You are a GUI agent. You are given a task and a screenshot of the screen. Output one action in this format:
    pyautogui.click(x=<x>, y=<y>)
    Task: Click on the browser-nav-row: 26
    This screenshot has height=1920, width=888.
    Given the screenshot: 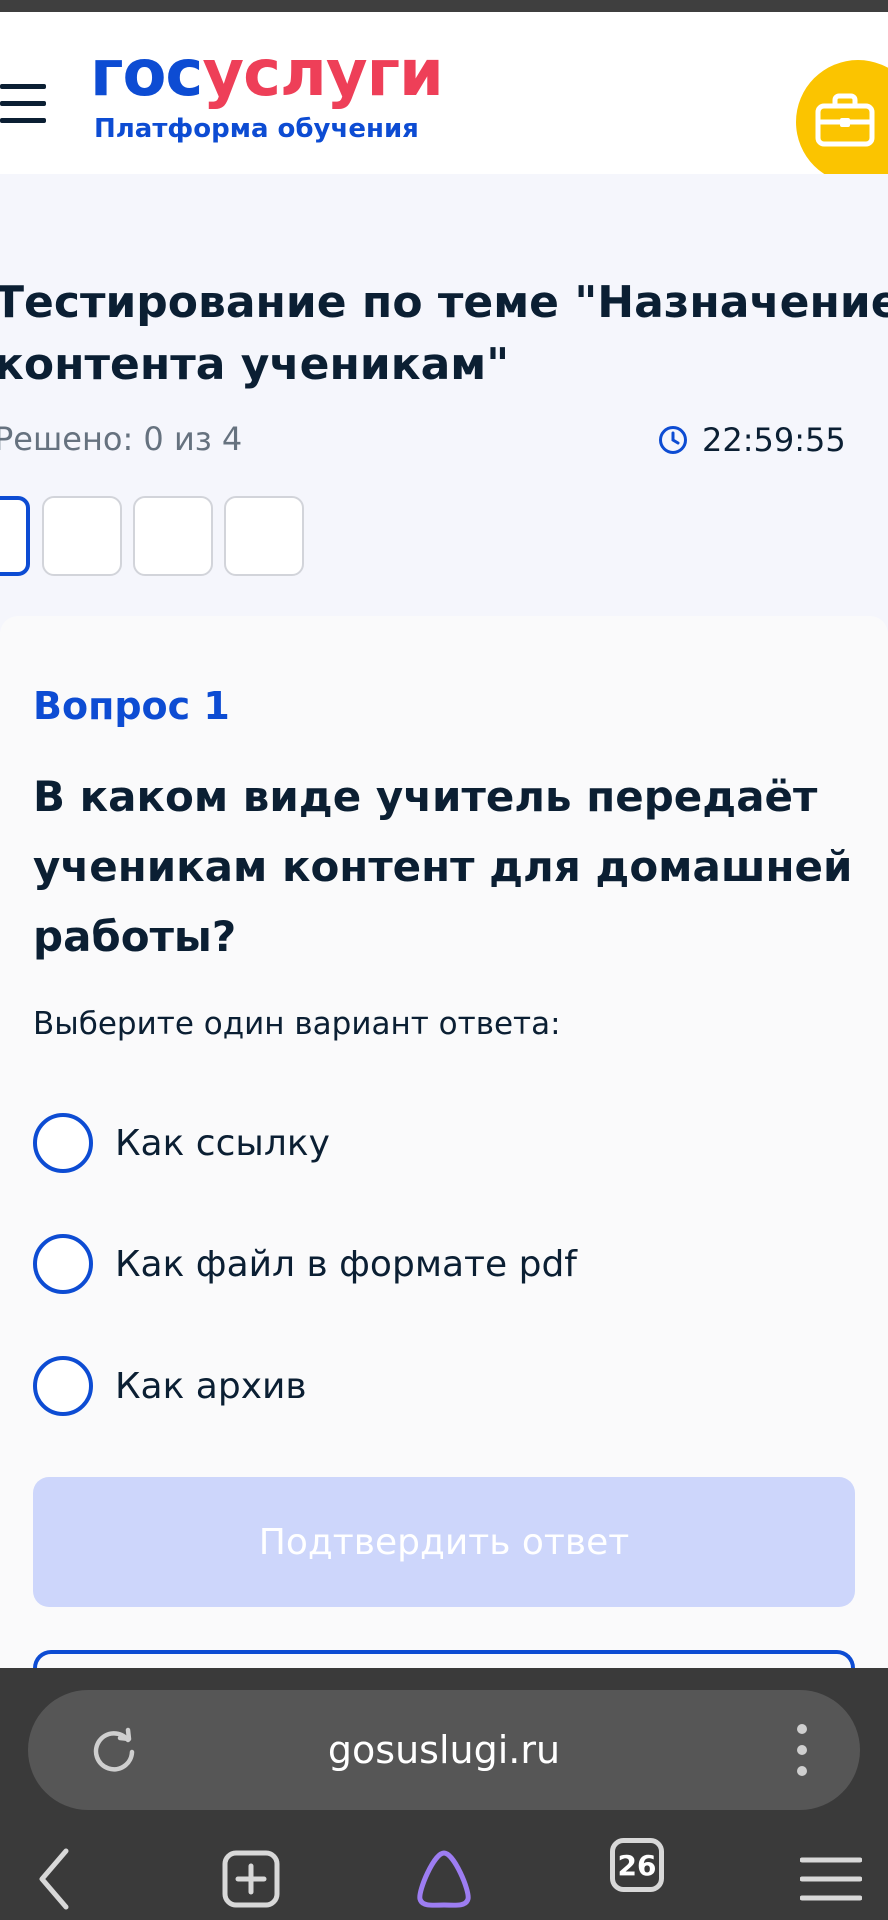 What is the action you would take?
    pyautogui.click(x=444, y=1879)
    